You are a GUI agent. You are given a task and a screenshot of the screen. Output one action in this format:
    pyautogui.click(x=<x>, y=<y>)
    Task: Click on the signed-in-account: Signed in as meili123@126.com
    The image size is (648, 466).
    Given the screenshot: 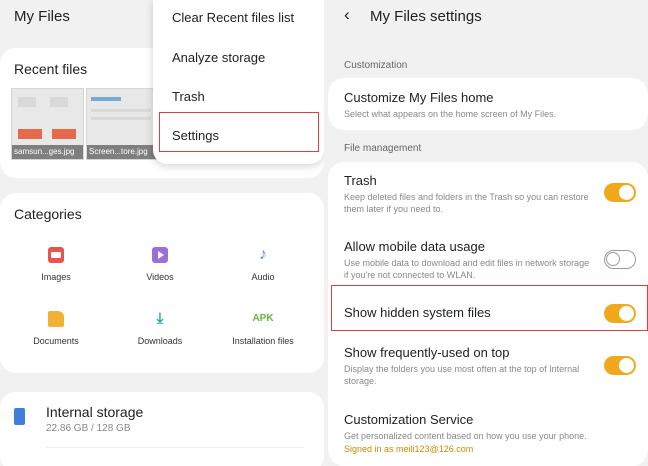 What is the action you would take?
    pyautogui.click(x=409, y=449)
    